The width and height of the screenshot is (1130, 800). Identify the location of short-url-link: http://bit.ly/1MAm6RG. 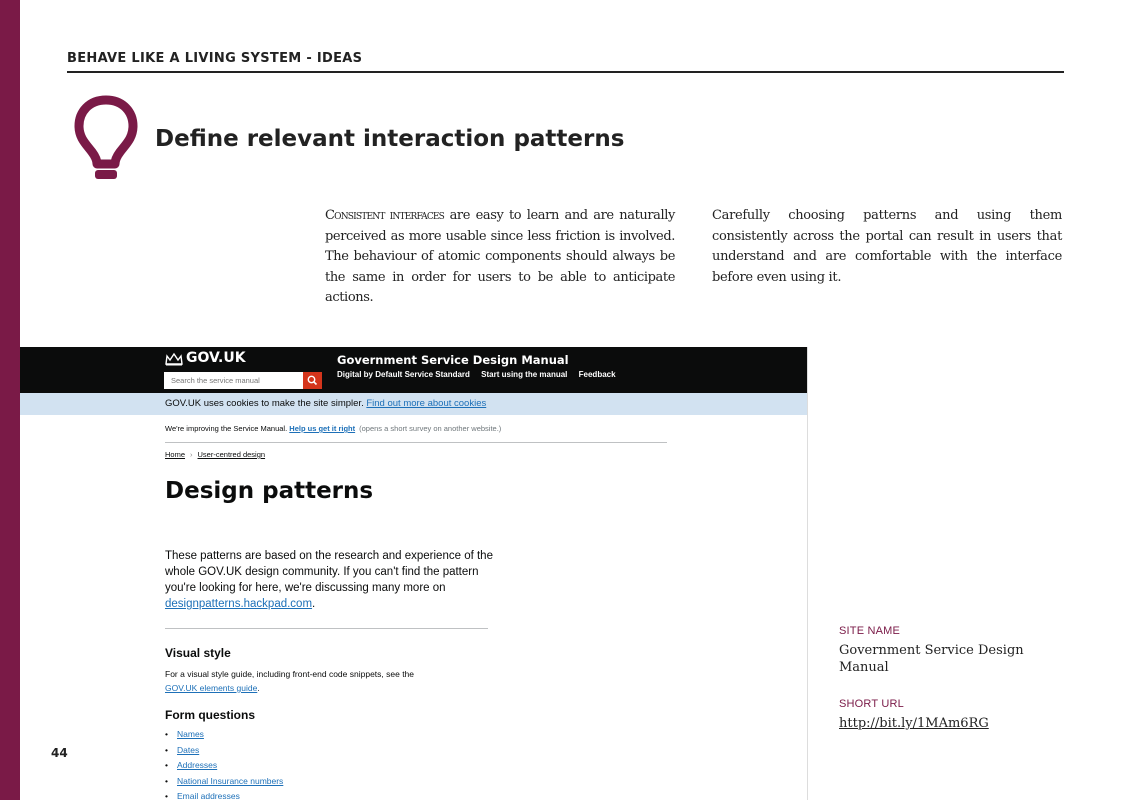
(914, 723).